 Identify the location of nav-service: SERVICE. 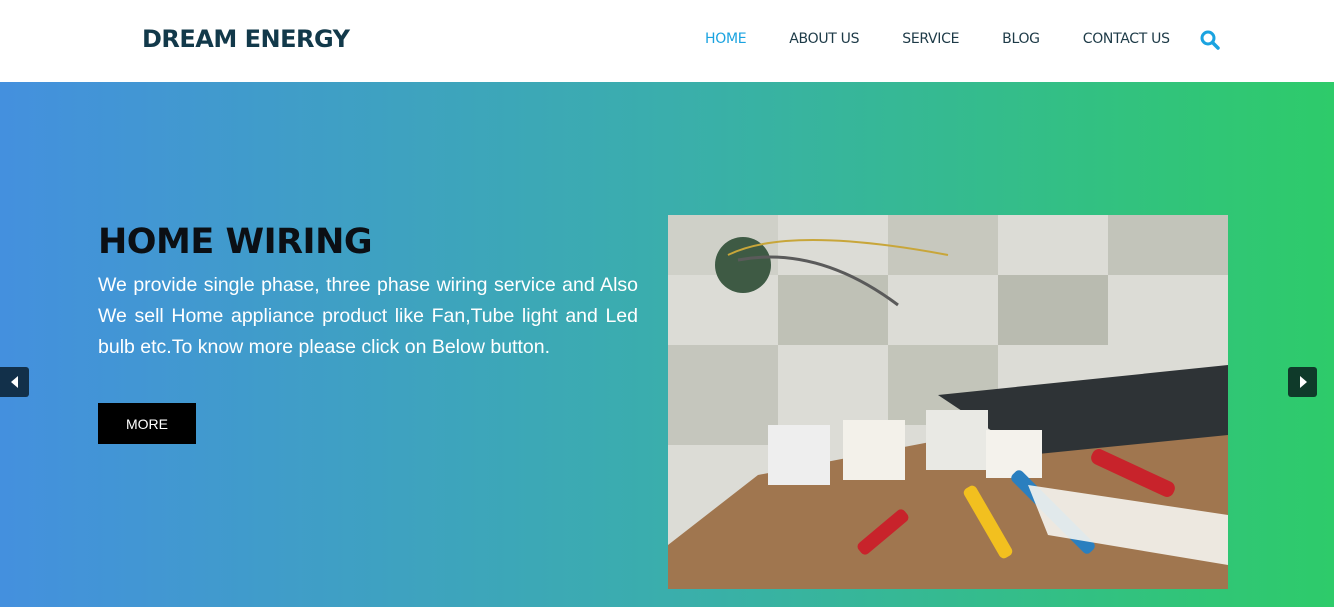
(930, 39).